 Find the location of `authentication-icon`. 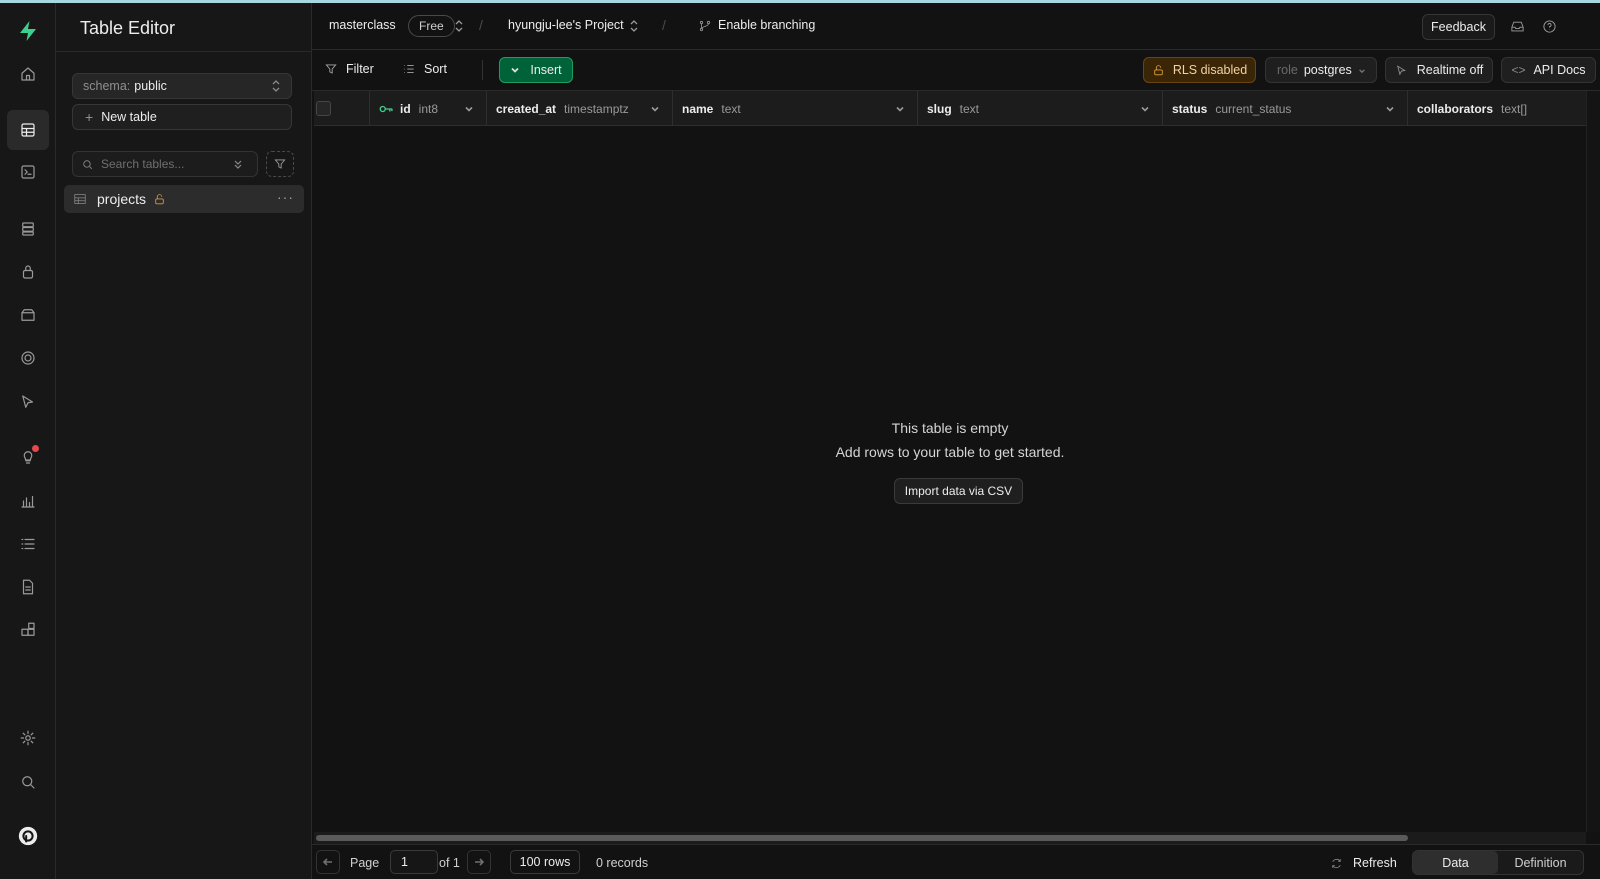

authentication-icon is located at coordinates (28, 272).